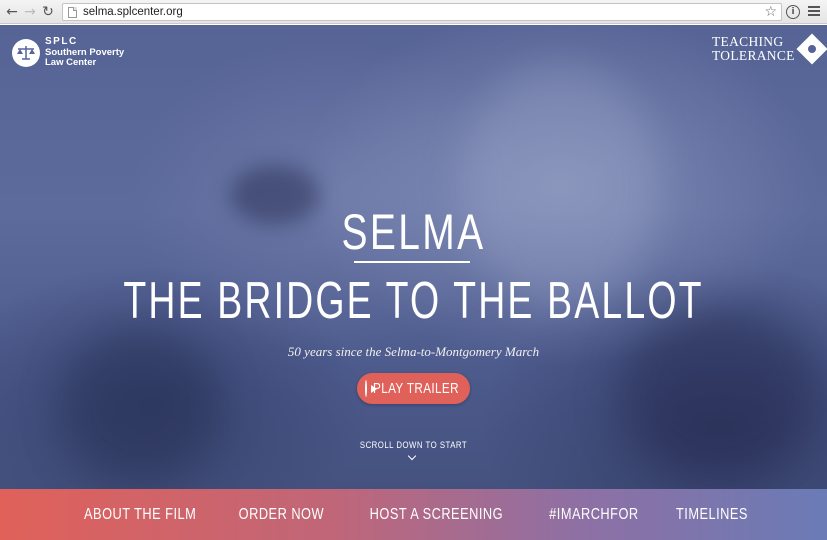 This screenshot has height=540, width=827. I want to click on browser-toolbar: ← → ↻ selma.splcenter.org ☆ i, so click(413, 12).